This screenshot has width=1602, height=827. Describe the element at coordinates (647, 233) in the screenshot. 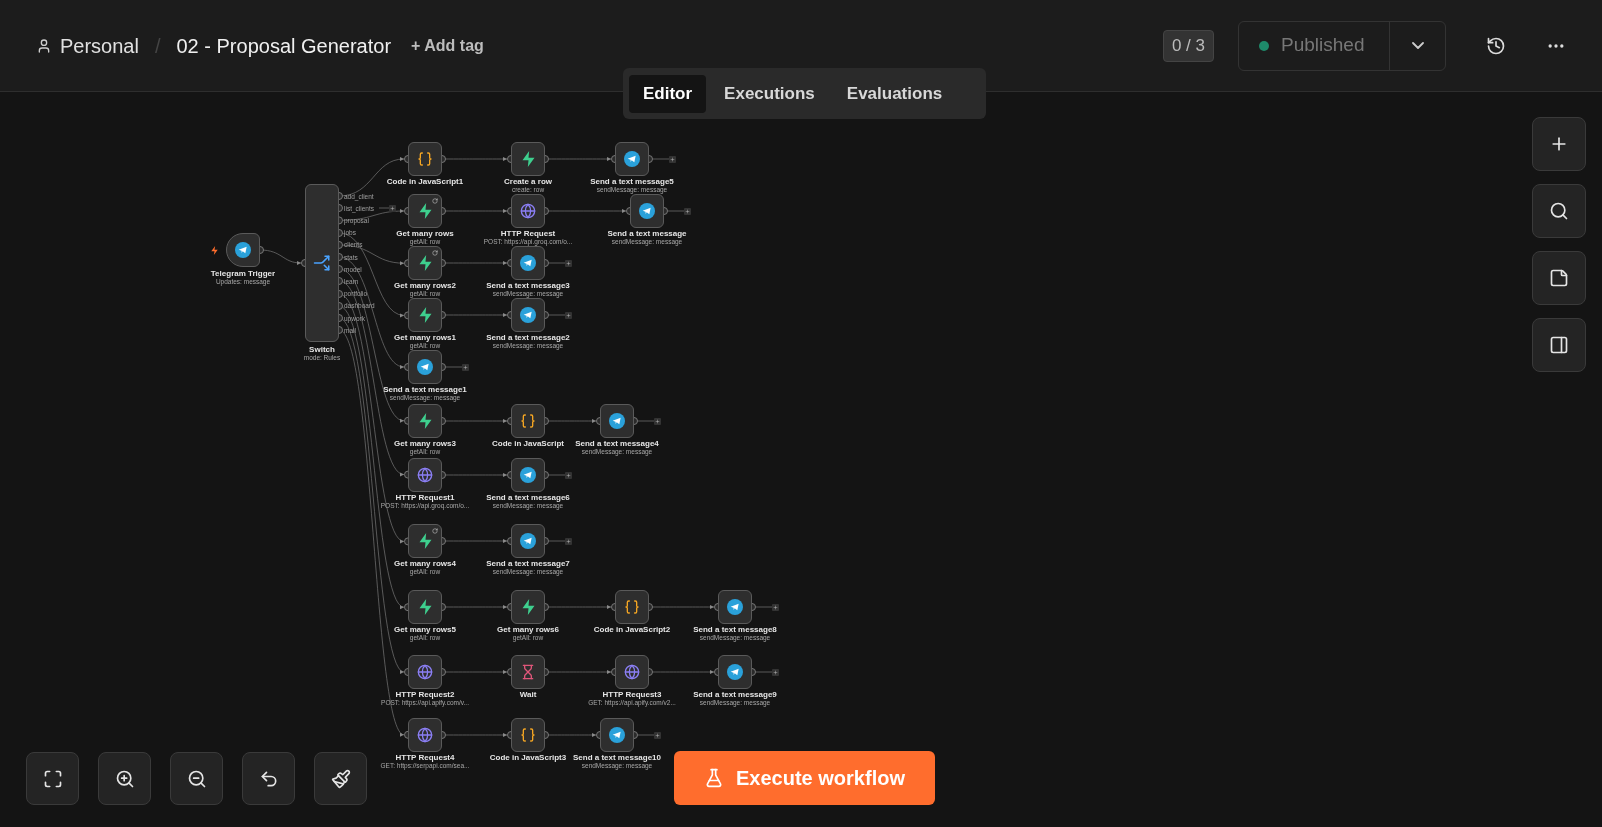

I see `node-title: Send a text message` at that location.